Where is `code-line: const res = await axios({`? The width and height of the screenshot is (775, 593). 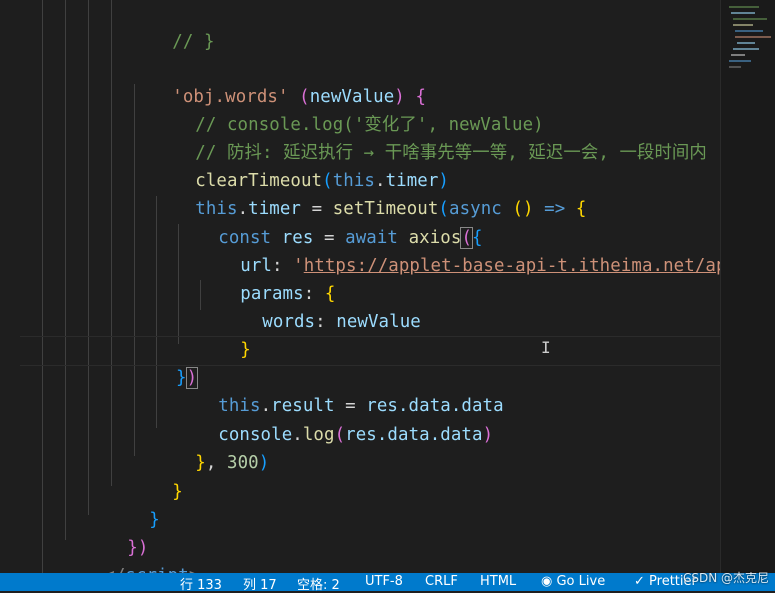 code-line: const res = await axios({ is located at coordinates (329, 222).